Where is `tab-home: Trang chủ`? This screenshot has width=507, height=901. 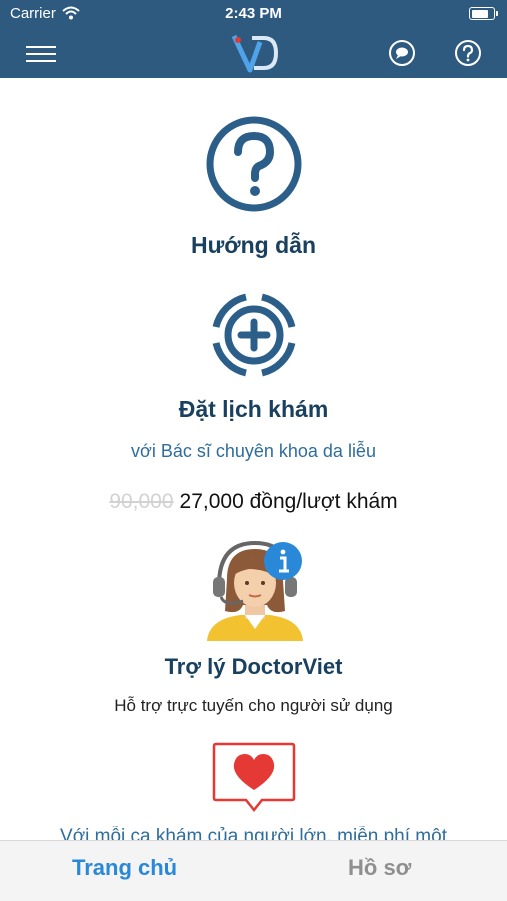
tab-home: Trang chủ is located at coordinates (124, 868).